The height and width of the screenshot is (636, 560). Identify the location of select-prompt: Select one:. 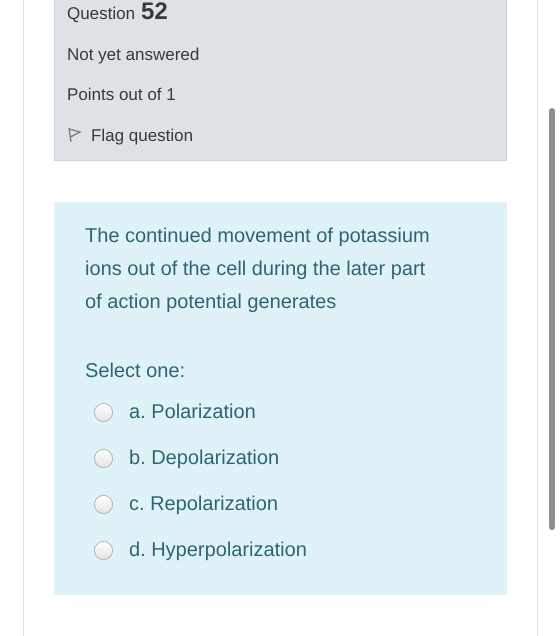
(135, 371).